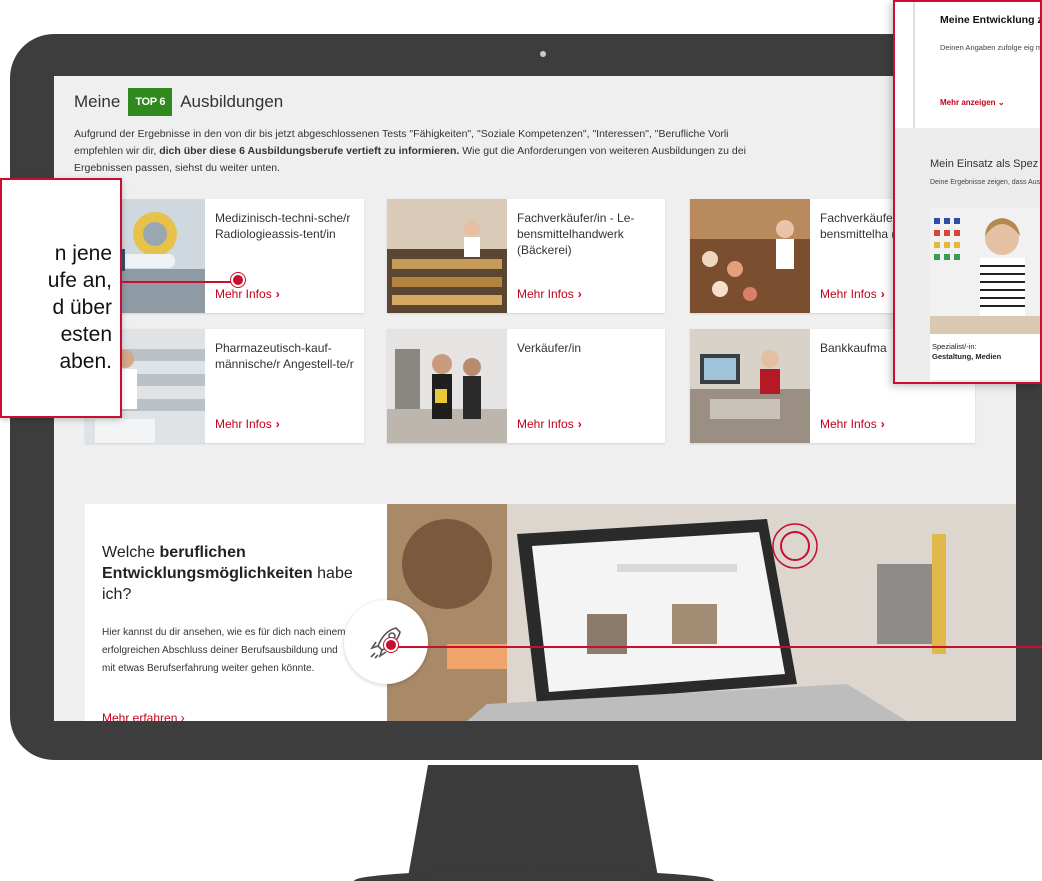 The height and width of the screenshot is (881, 1042). What do you see at coordinates (549, 348) in the screenshot?
I see `card-title: Verkäufer/in` at bounding box center [549, 348].